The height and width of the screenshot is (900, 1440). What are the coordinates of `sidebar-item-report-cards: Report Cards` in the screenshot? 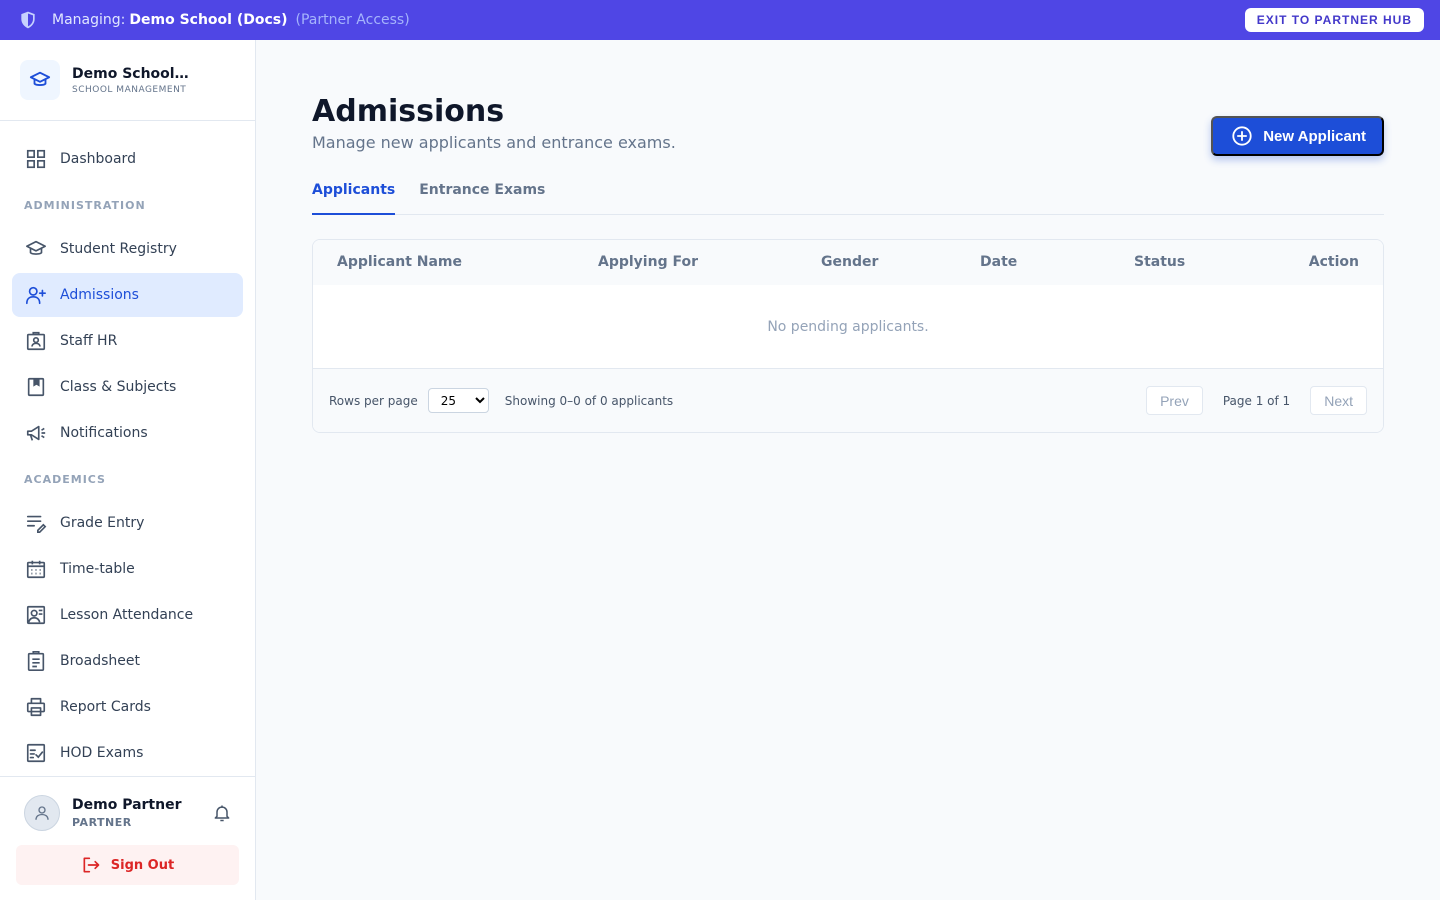 It's located at (127, 707).